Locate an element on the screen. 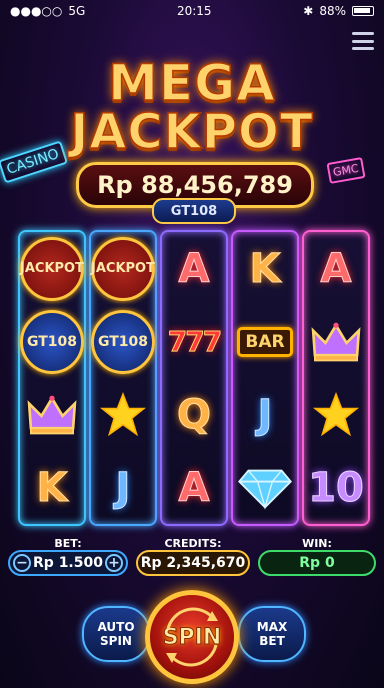 This screenshot has height=688, width=384. symbol-bar-label: BAR is located at coordinates (265, 341).